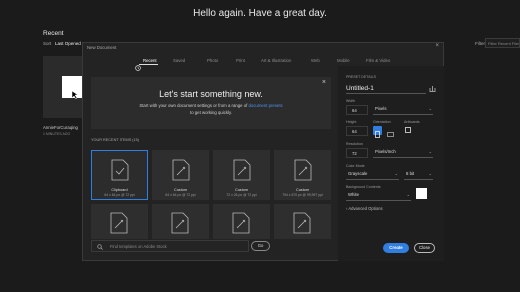  I want to click on background-color-swatch, so click(421, 193).